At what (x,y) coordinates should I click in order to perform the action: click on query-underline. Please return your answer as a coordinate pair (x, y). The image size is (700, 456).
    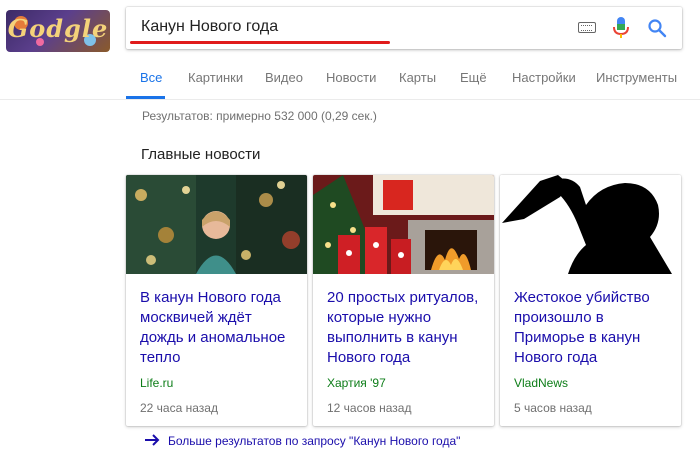
    Looking at the image, I should click on (260, 42).